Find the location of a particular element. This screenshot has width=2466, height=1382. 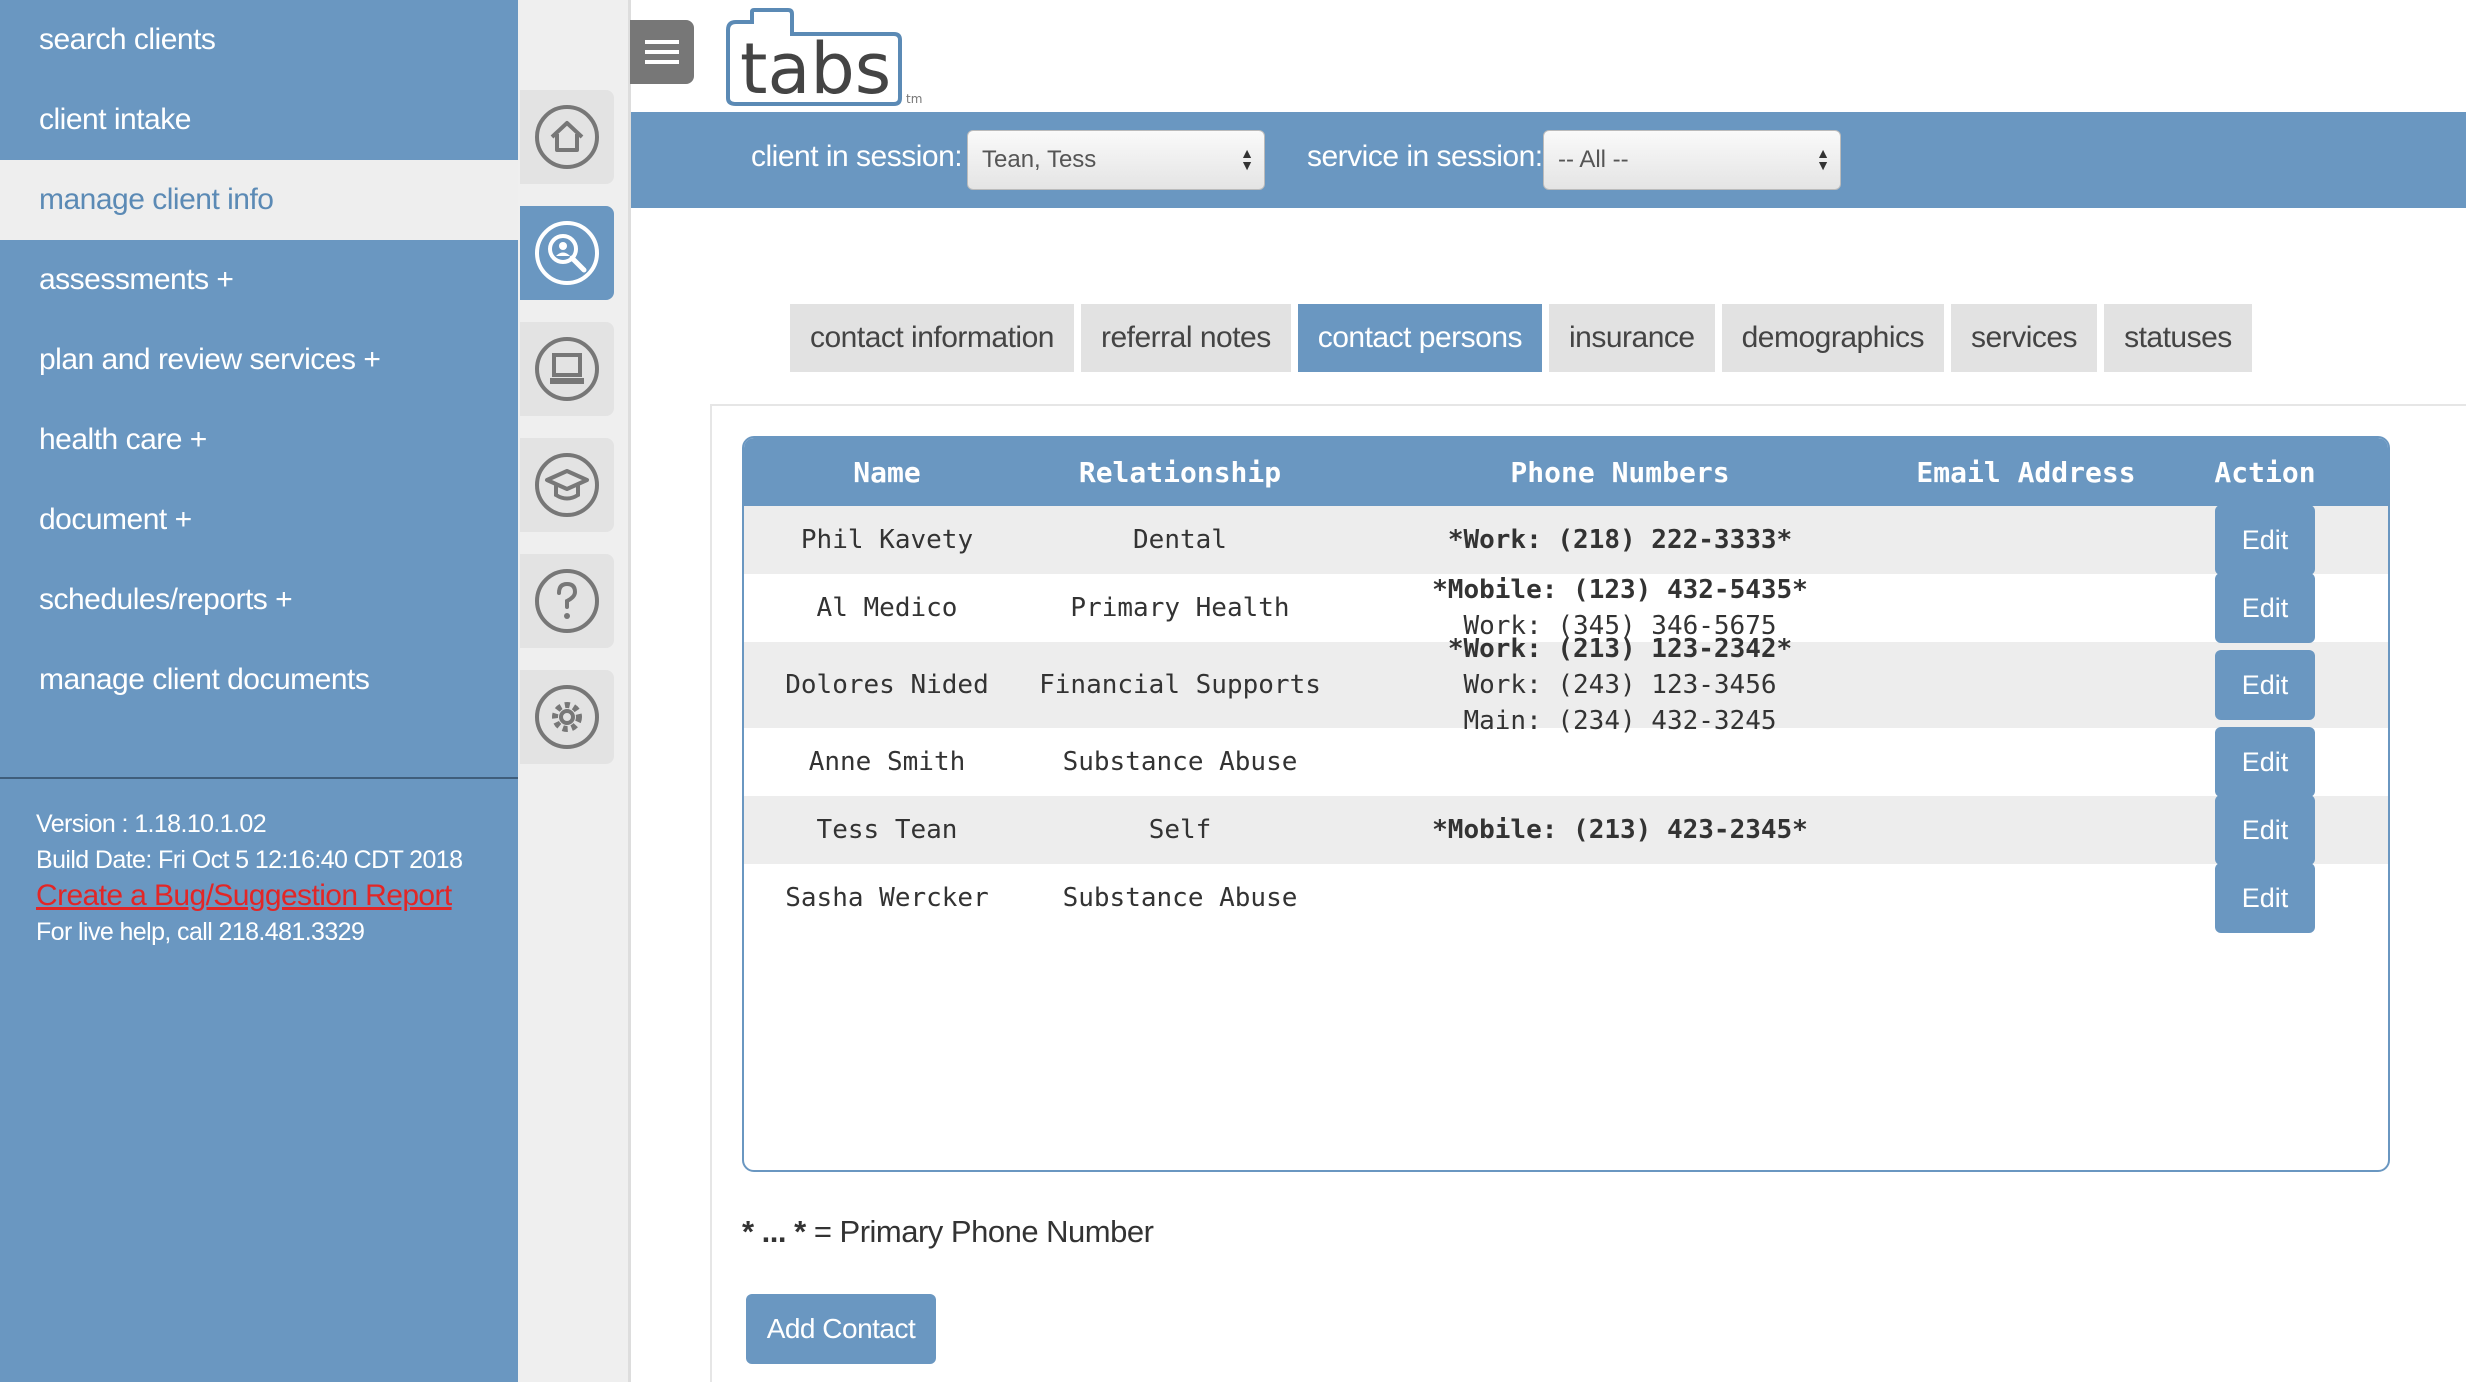

tab-services: services is located at coordinates (2024, 338).